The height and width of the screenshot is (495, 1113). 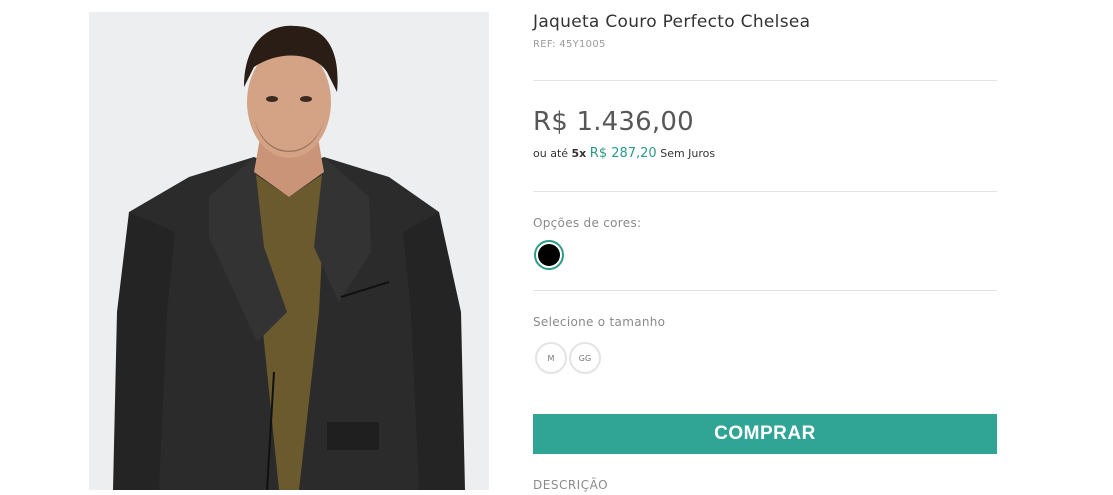 I want to click on color-swatch-fill, so click(x=549, y=255).